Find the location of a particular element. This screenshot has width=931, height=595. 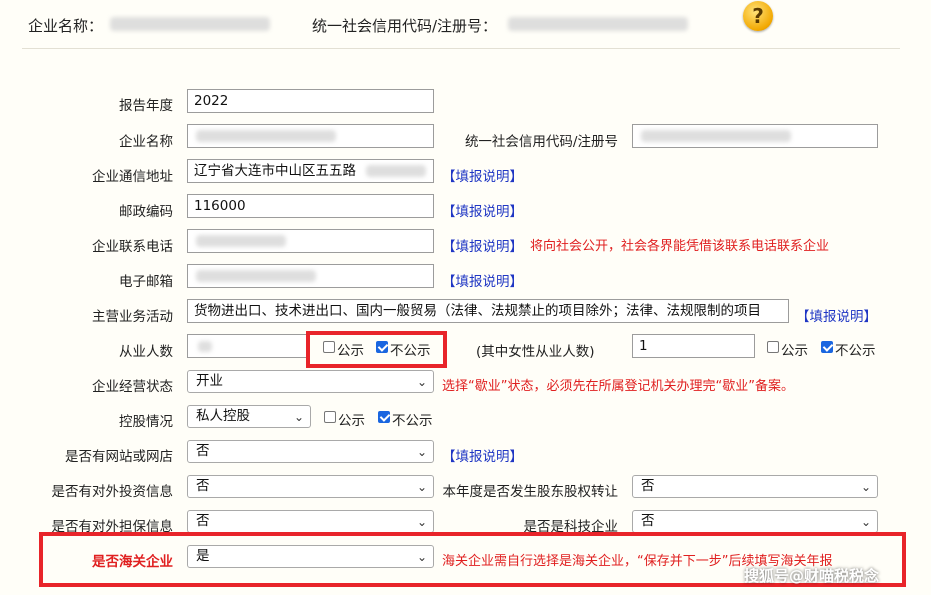

phone-input is located at coordinates (310, 241).